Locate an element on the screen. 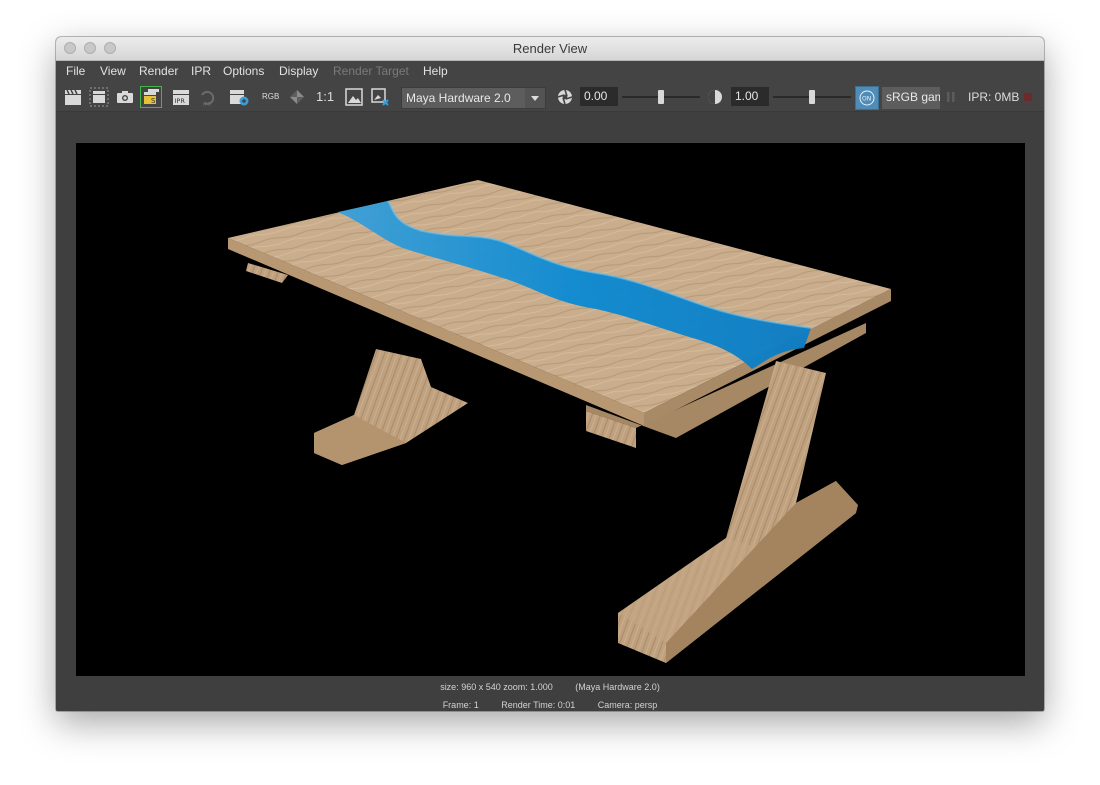 This screenshot has width=1100, height=785. color-space-dropdown: sRGB gamma is located at coordinates (911, 98).